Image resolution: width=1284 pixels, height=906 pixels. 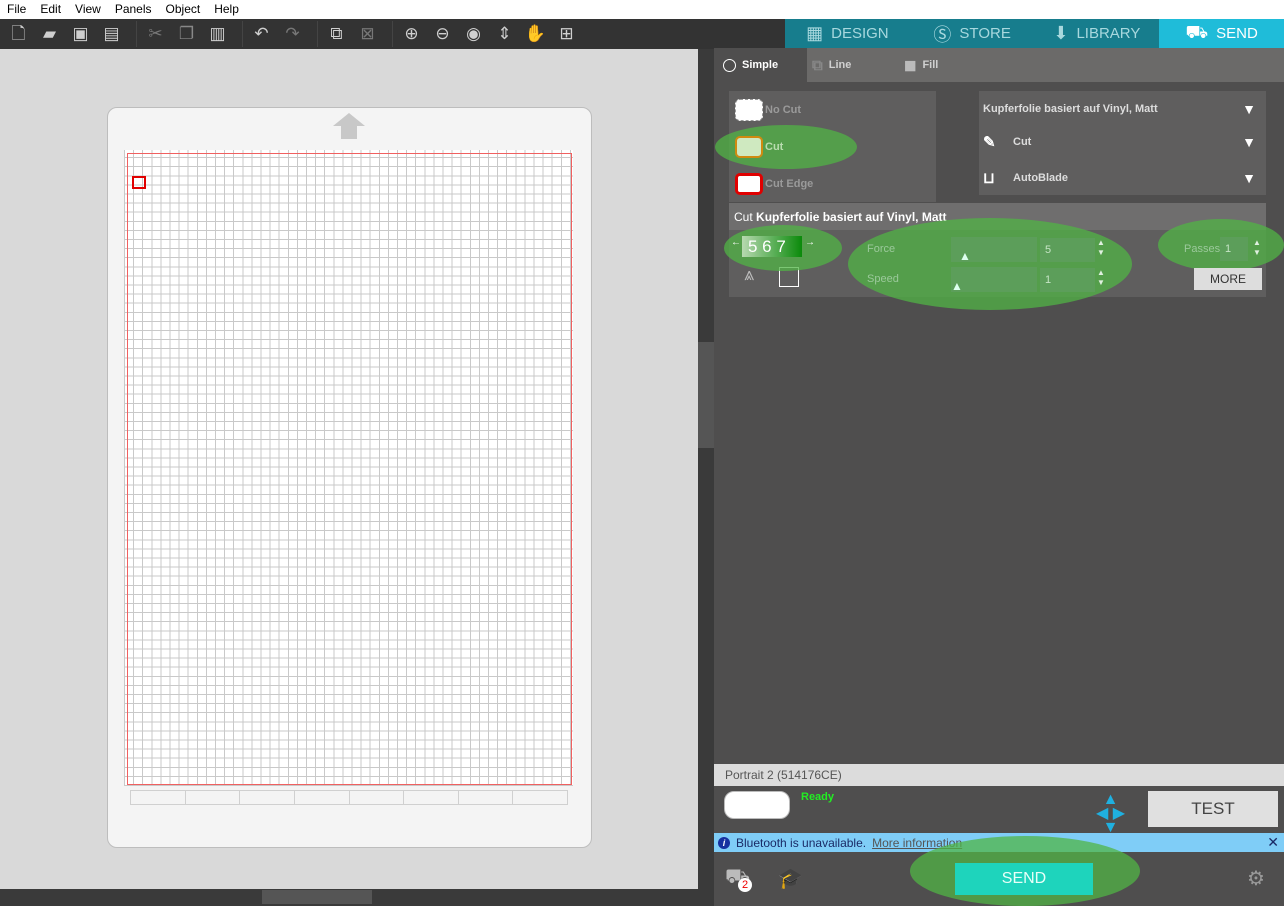 What do you see at coordinates (1273, 842) in the screenshot?
I see `close-icon: ✕` at bounding box center [1273, 842].